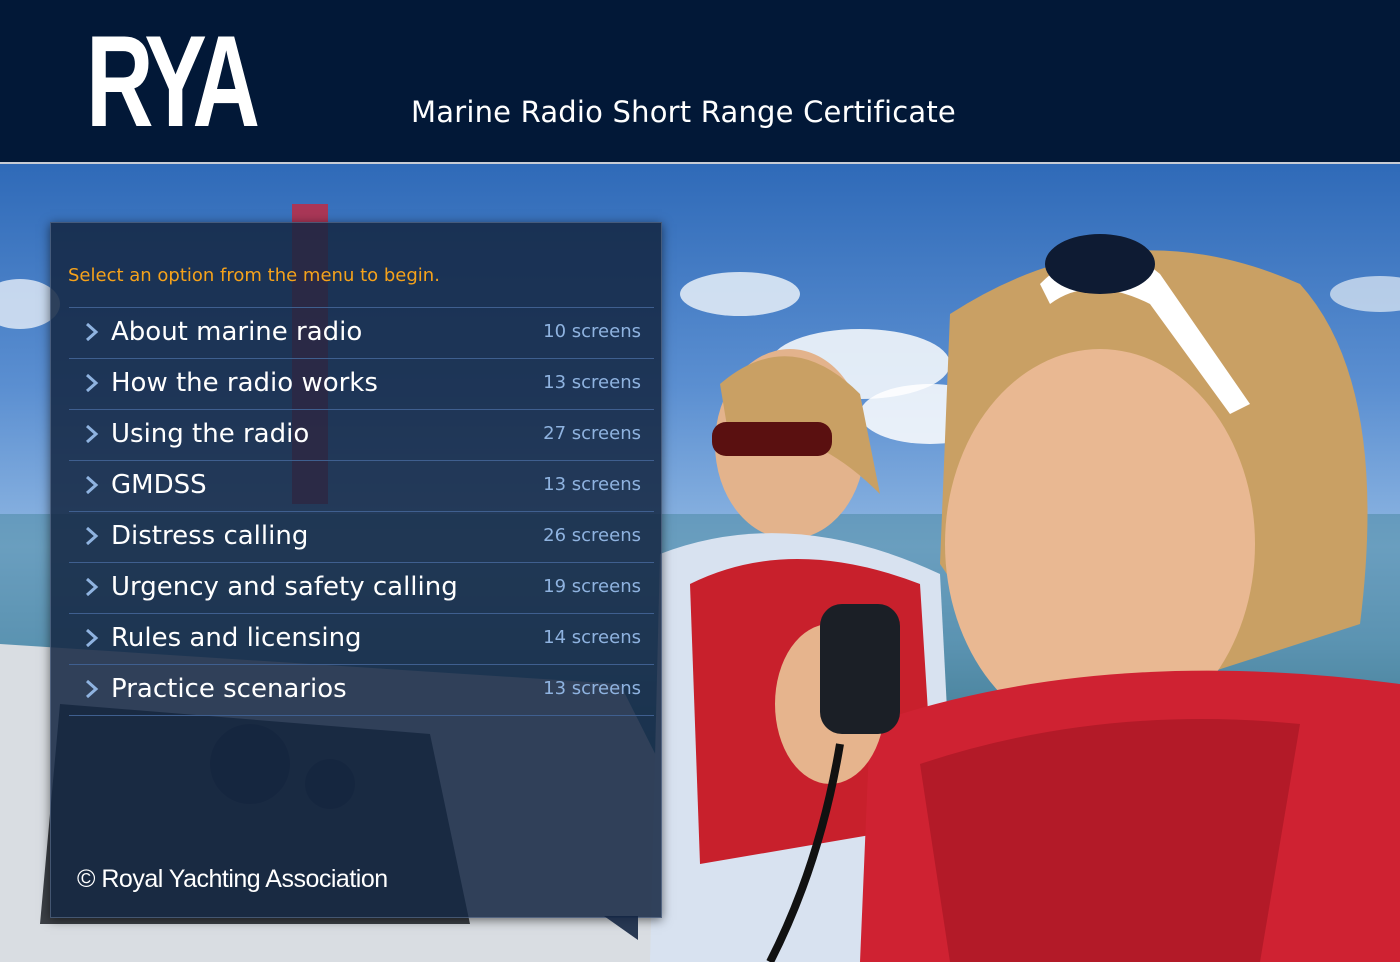  I want to click on copyright-notice: © Royal Yachting Association, so click(232, 879).